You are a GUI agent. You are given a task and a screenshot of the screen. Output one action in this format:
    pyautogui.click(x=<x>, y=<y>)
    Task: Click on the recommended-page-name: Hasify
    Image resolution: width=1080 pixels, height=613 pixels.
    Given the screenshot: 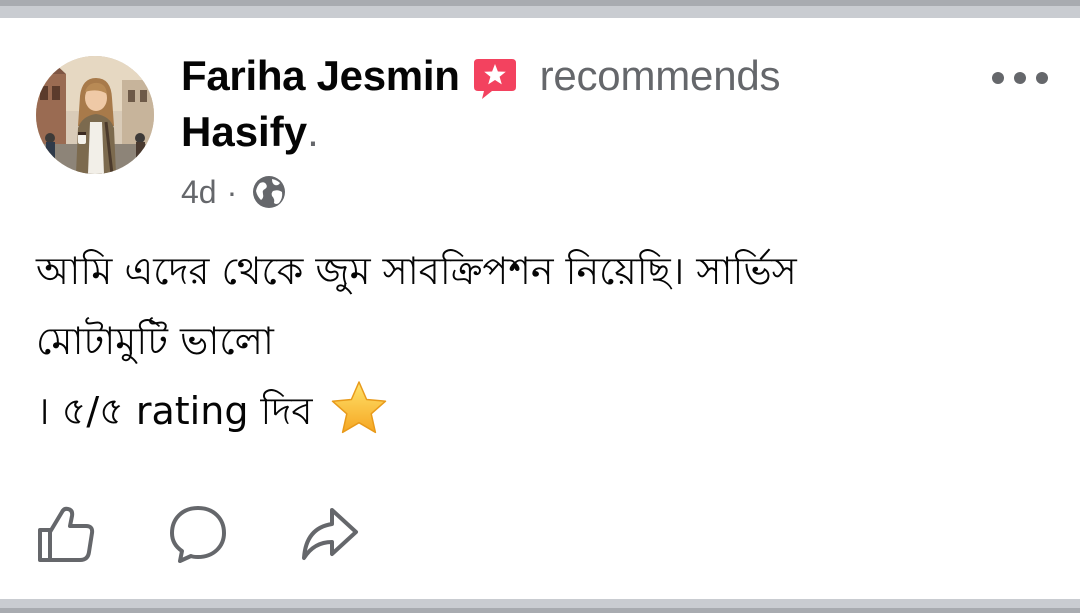 What is the action you would take?
    pyautogui.click(x=244, y=132)
    